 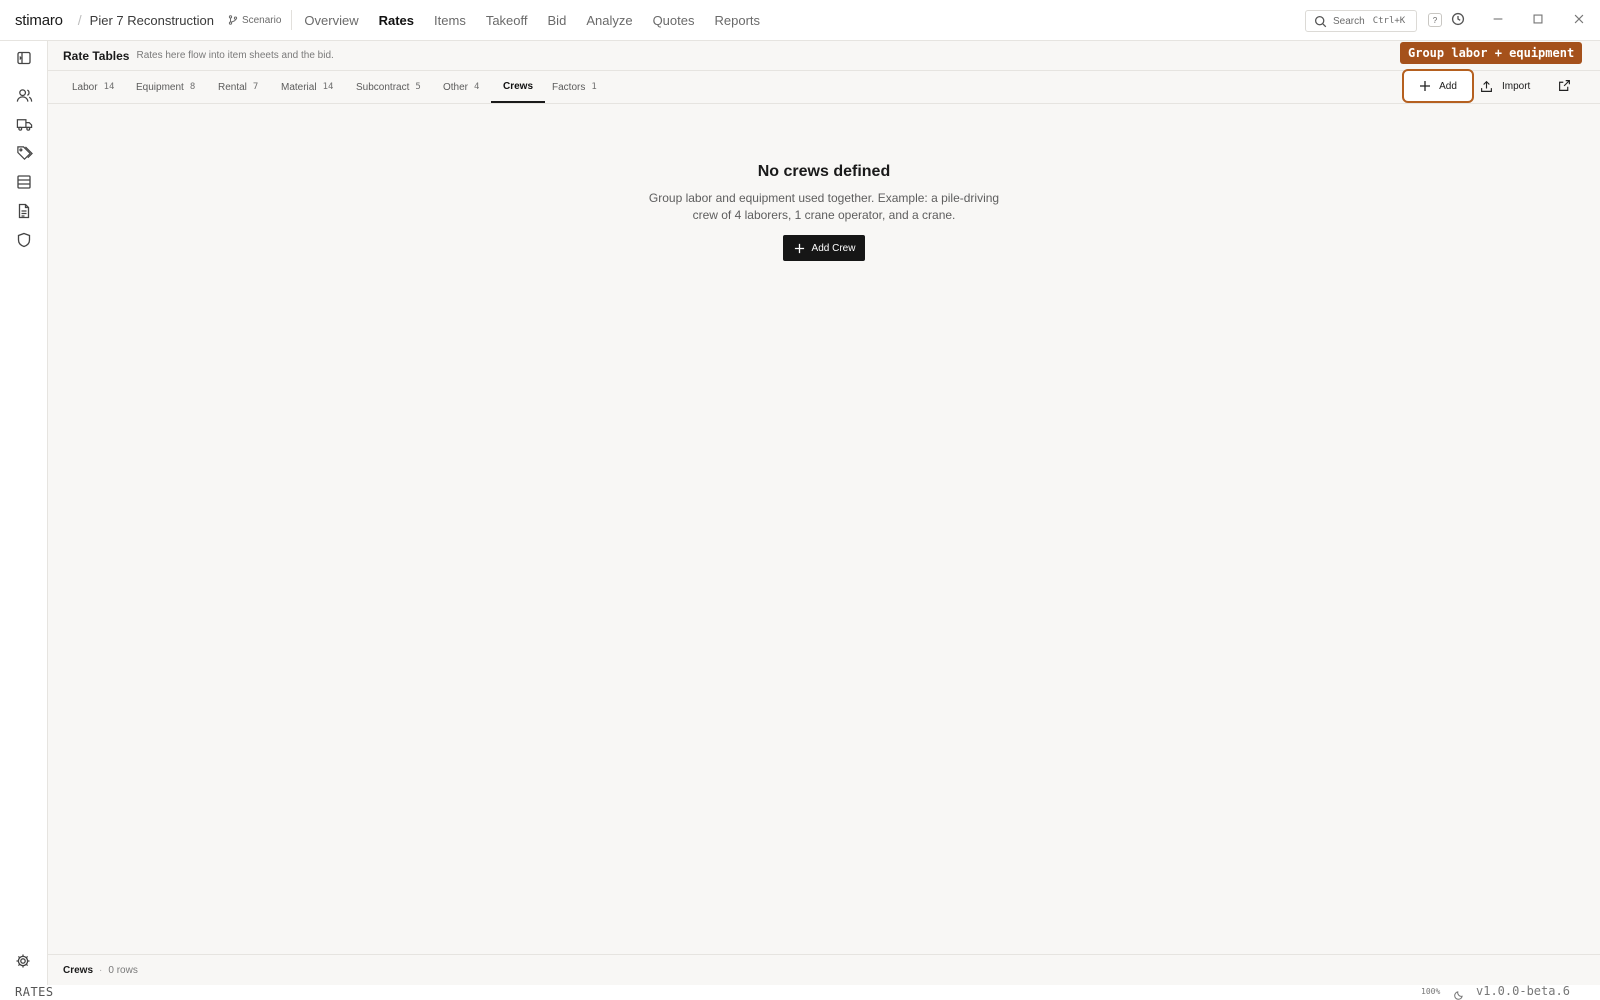 I want to click on close-icon, so click(x=1579, y=21).